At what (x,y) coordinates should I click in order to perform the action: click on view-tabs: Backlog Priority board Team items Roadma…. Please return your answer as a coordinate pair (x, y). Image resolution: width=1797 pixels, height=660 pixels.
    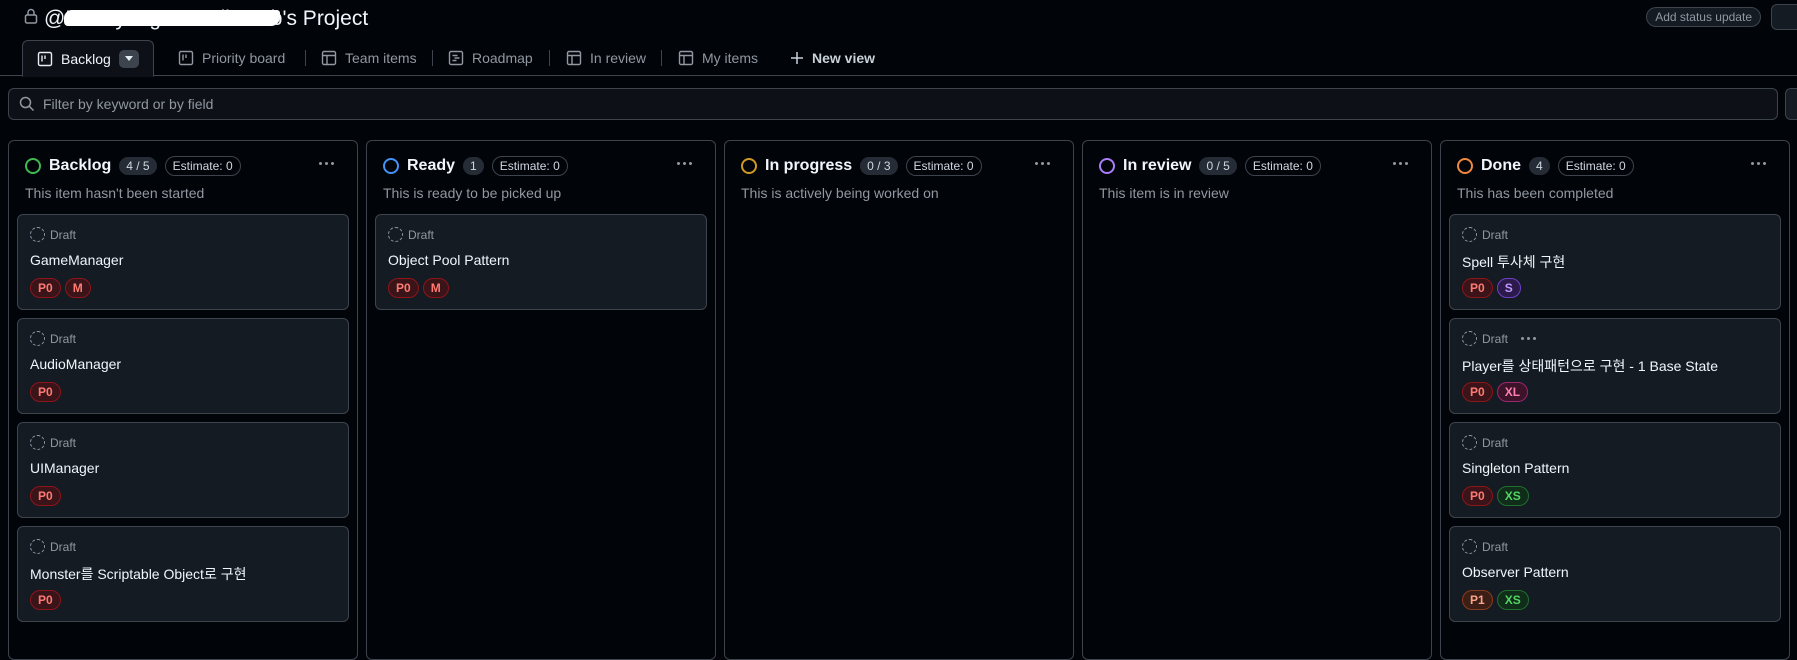
    Looking at the image, I should click on (898, 58).